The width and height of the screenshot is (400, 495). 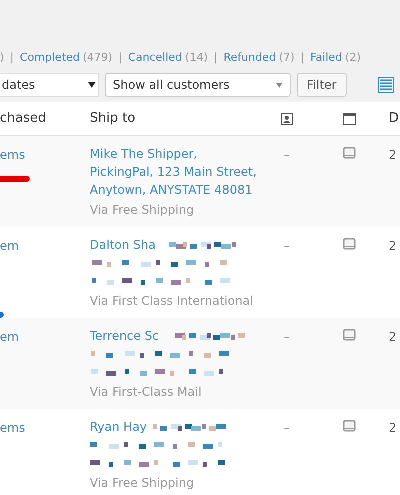 I want to click on contact-card-icon, so click(x=287, y=118).